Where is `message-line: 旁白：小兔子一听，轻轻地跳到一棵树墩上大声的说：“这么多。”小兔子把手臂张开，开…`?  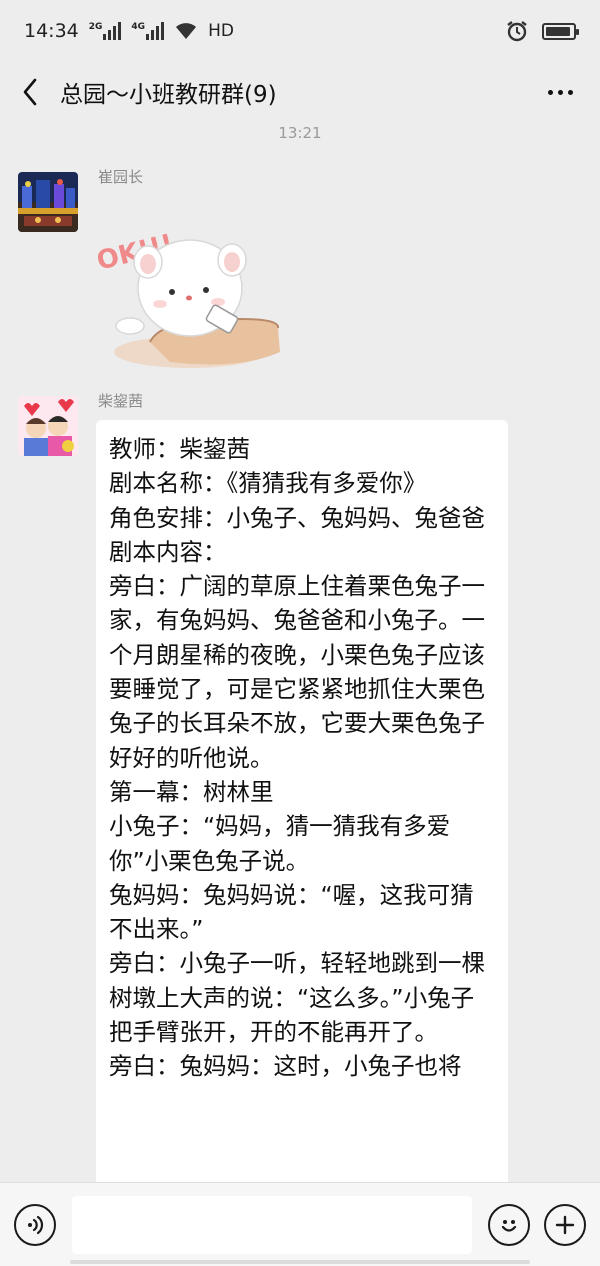
message-line: 旁白：小兔子一听，轻轻地跳到一棵树墩上大声的说：“这么多。”小兔子把手臂张开，开… is located at coordinates (297, 998).